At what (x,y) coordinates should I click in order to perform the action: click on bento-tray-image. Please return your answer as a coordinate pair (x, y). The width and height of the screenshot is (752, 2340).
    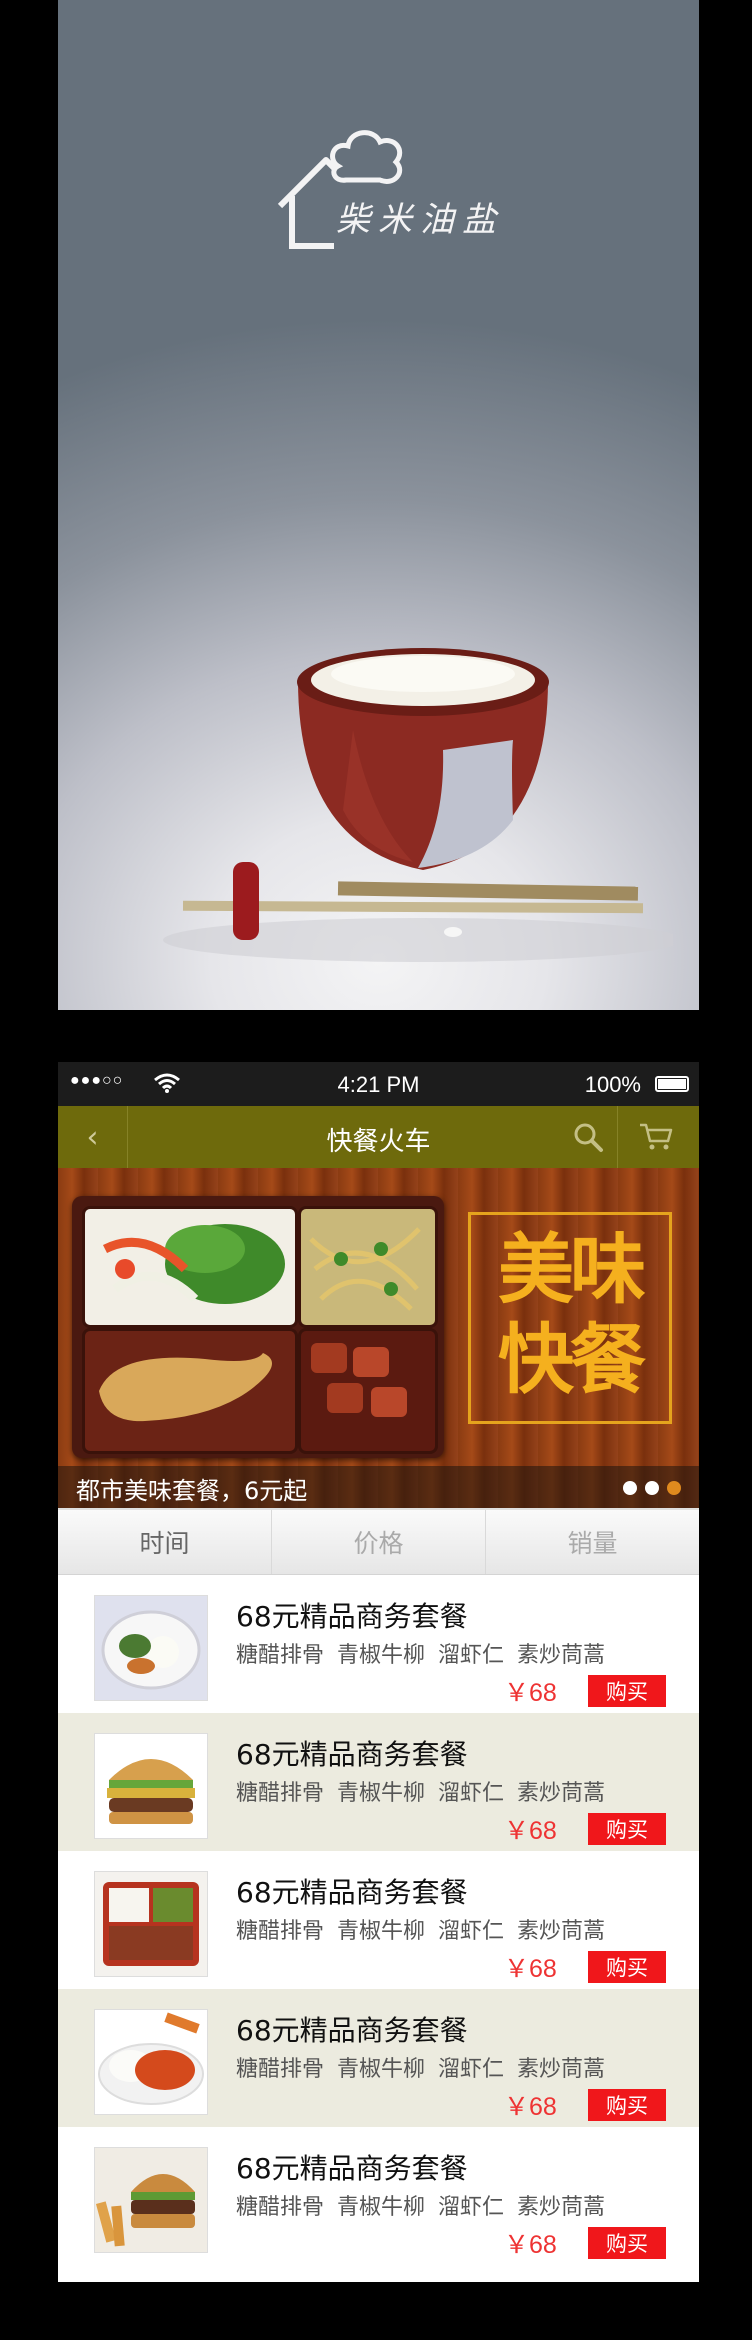
    Looking at the image, I should click on (258, 1327).